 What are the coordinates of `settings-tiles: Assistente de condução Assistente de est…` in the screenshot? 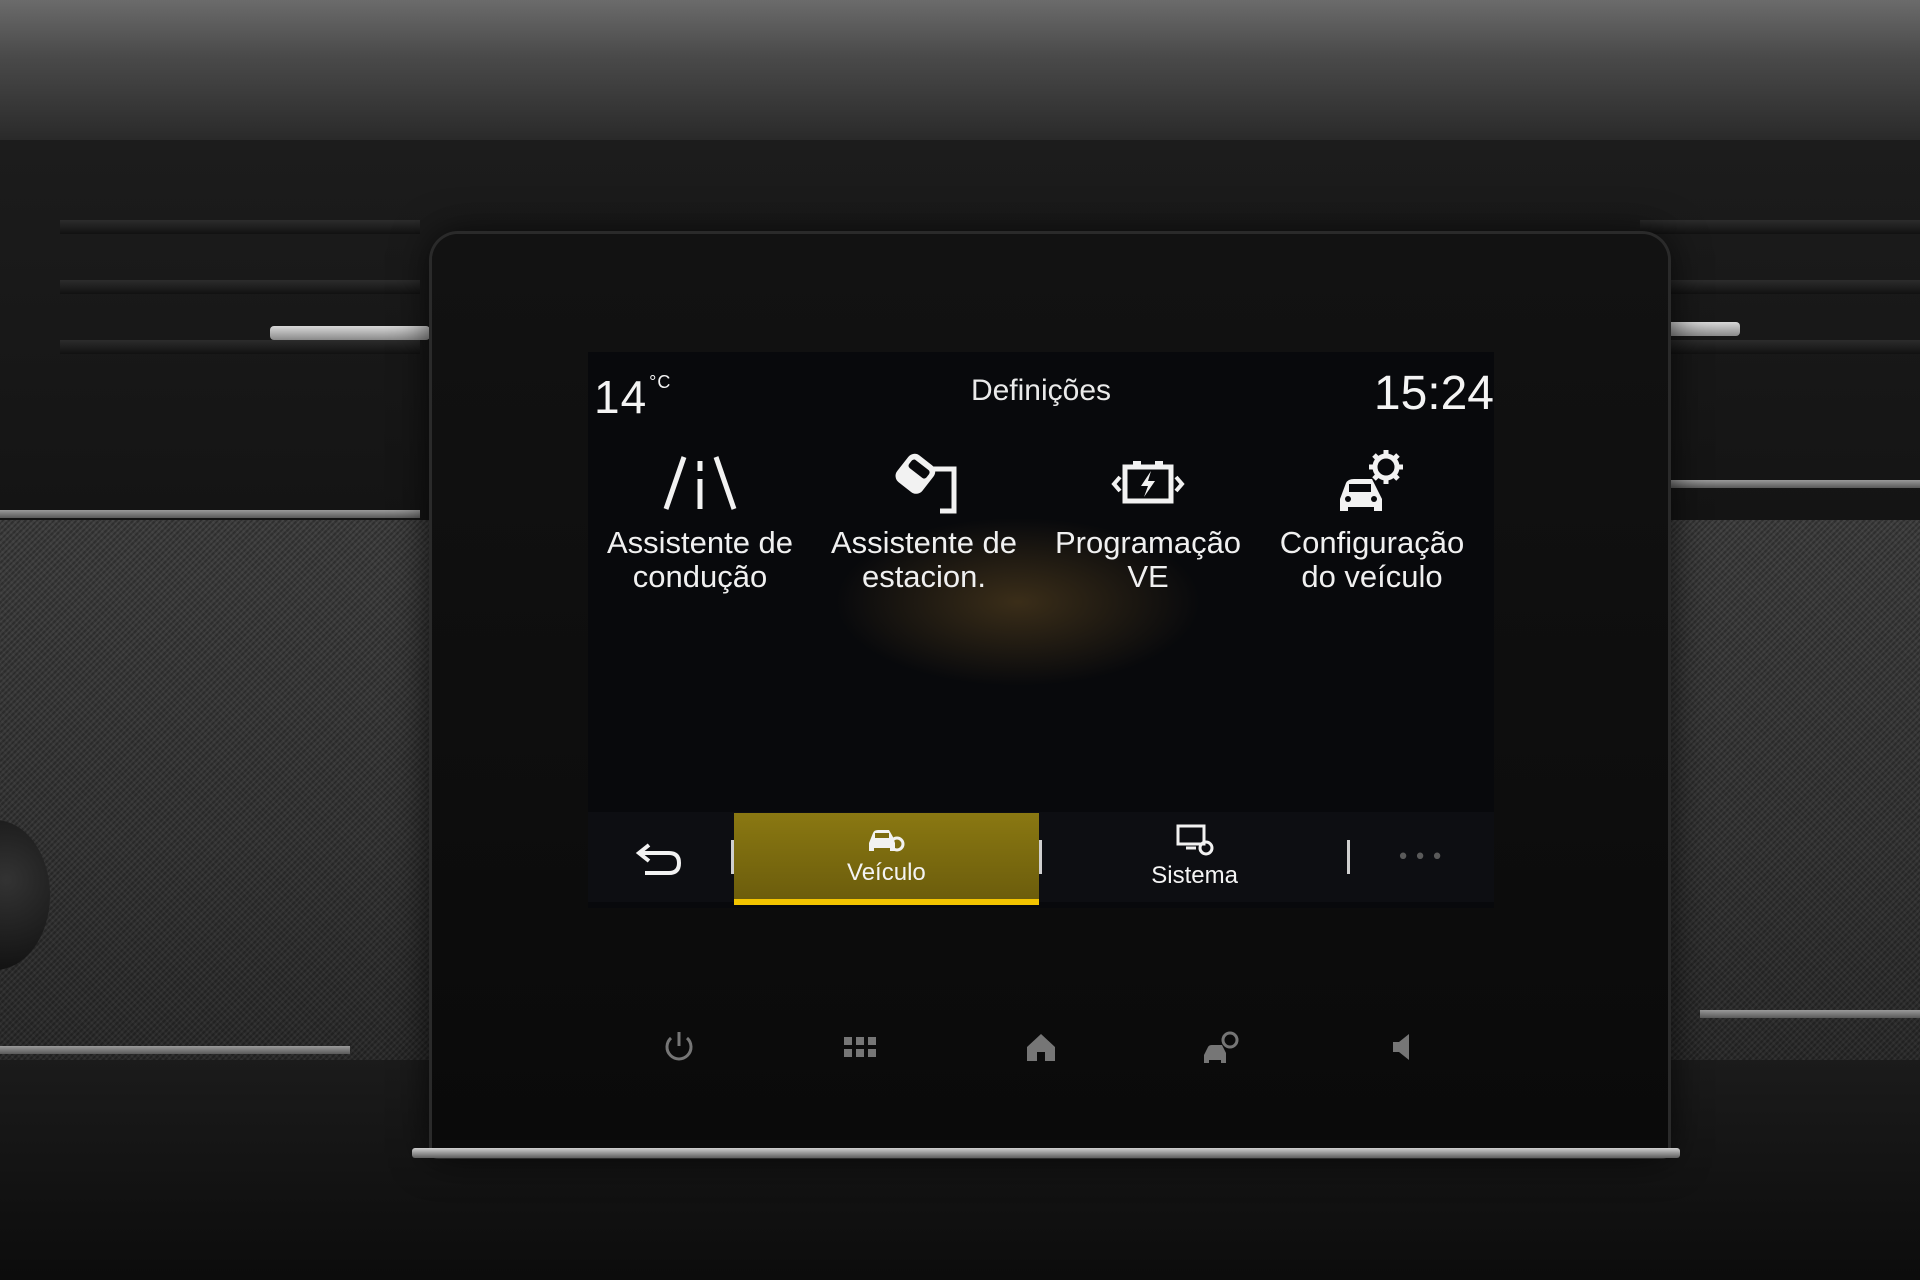 It's located at (1041, 532).